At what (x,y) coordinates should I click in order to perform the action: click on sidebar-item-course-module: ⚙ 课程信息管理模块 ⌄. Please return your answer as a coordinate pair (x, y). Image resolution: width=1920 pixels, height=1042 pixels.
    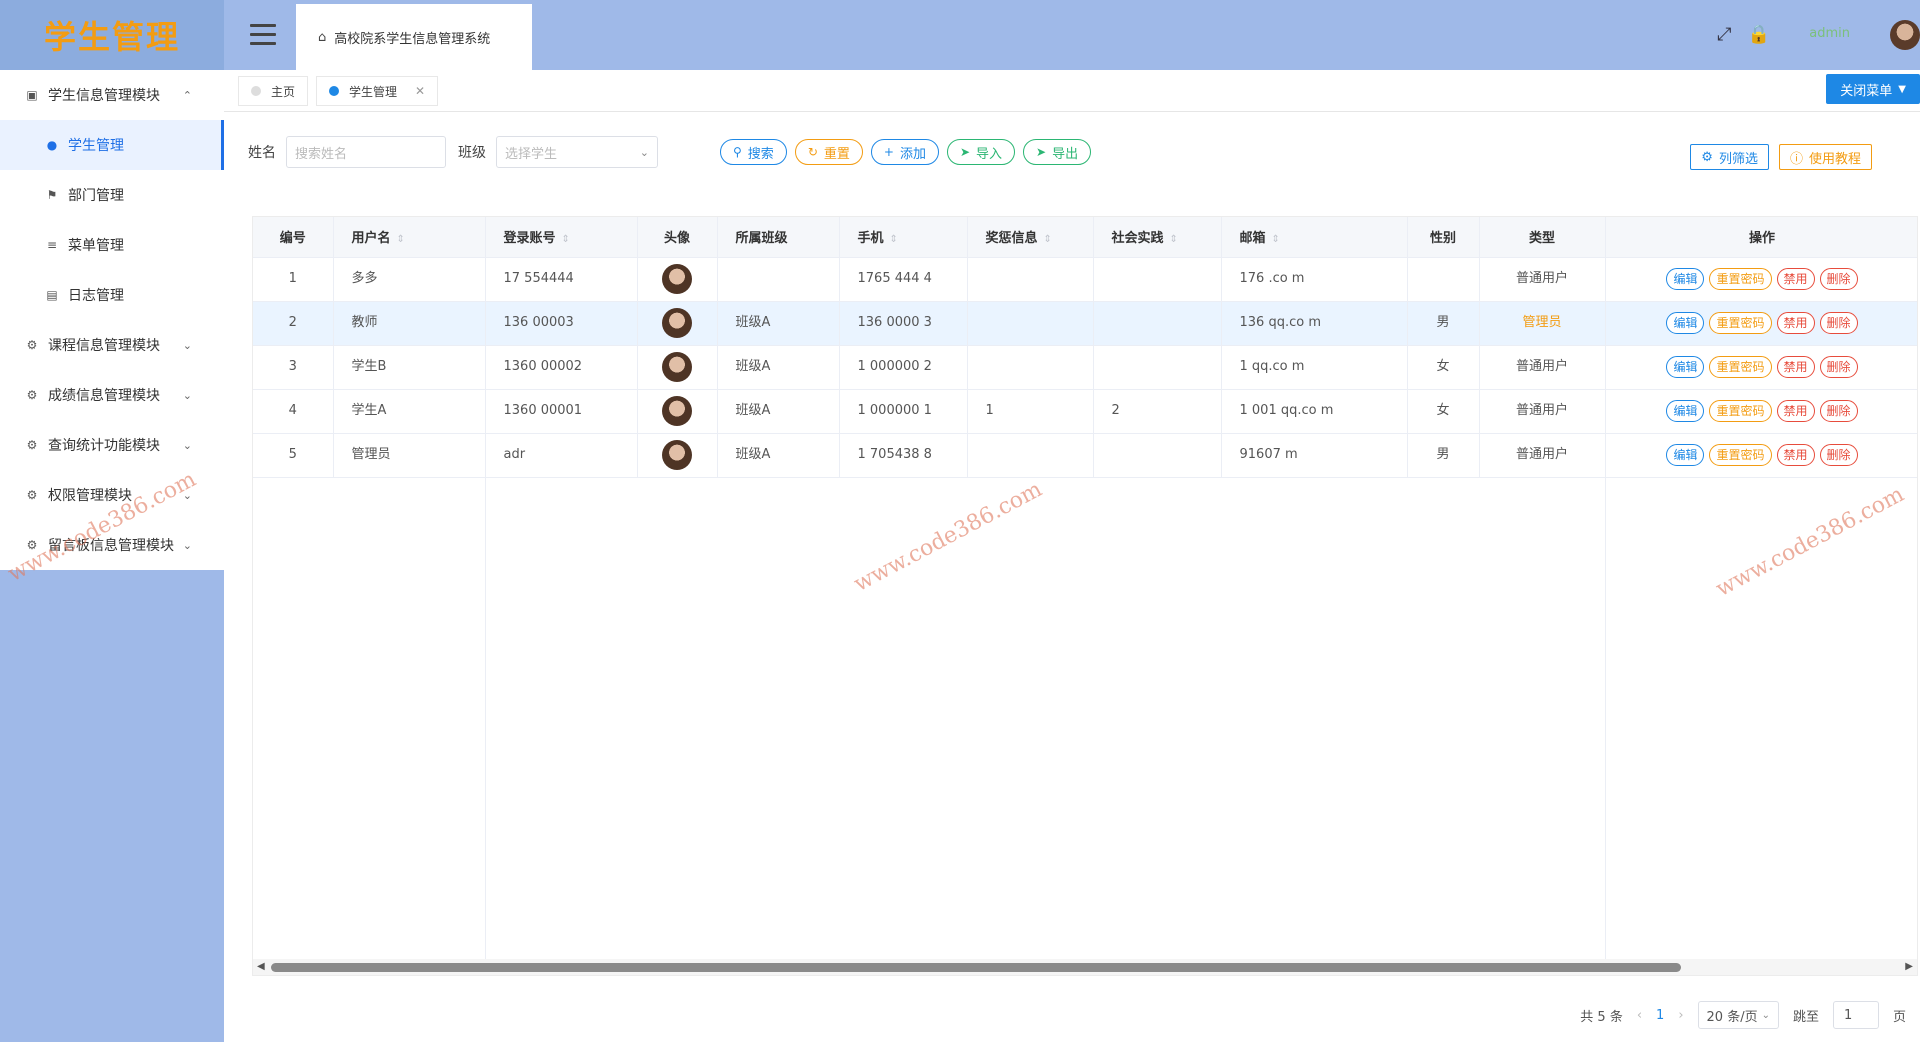
    Looking at the image, I should click on (112, 345).